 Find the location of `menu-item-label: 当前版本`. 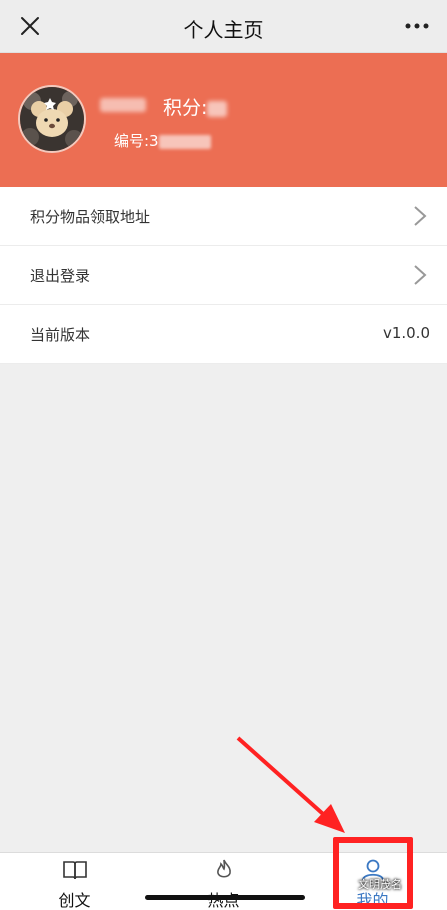

menu-item-label: 当前版本 is located at coordinates (60, 335).